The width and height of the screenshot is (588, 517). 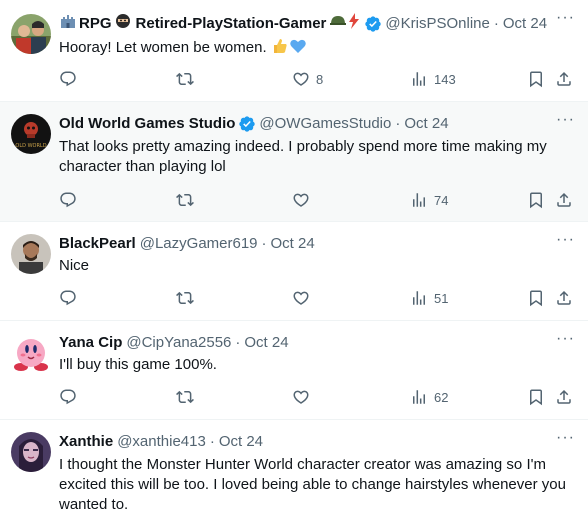 I want to click on views-count: 143, so click(x=445, y=79).